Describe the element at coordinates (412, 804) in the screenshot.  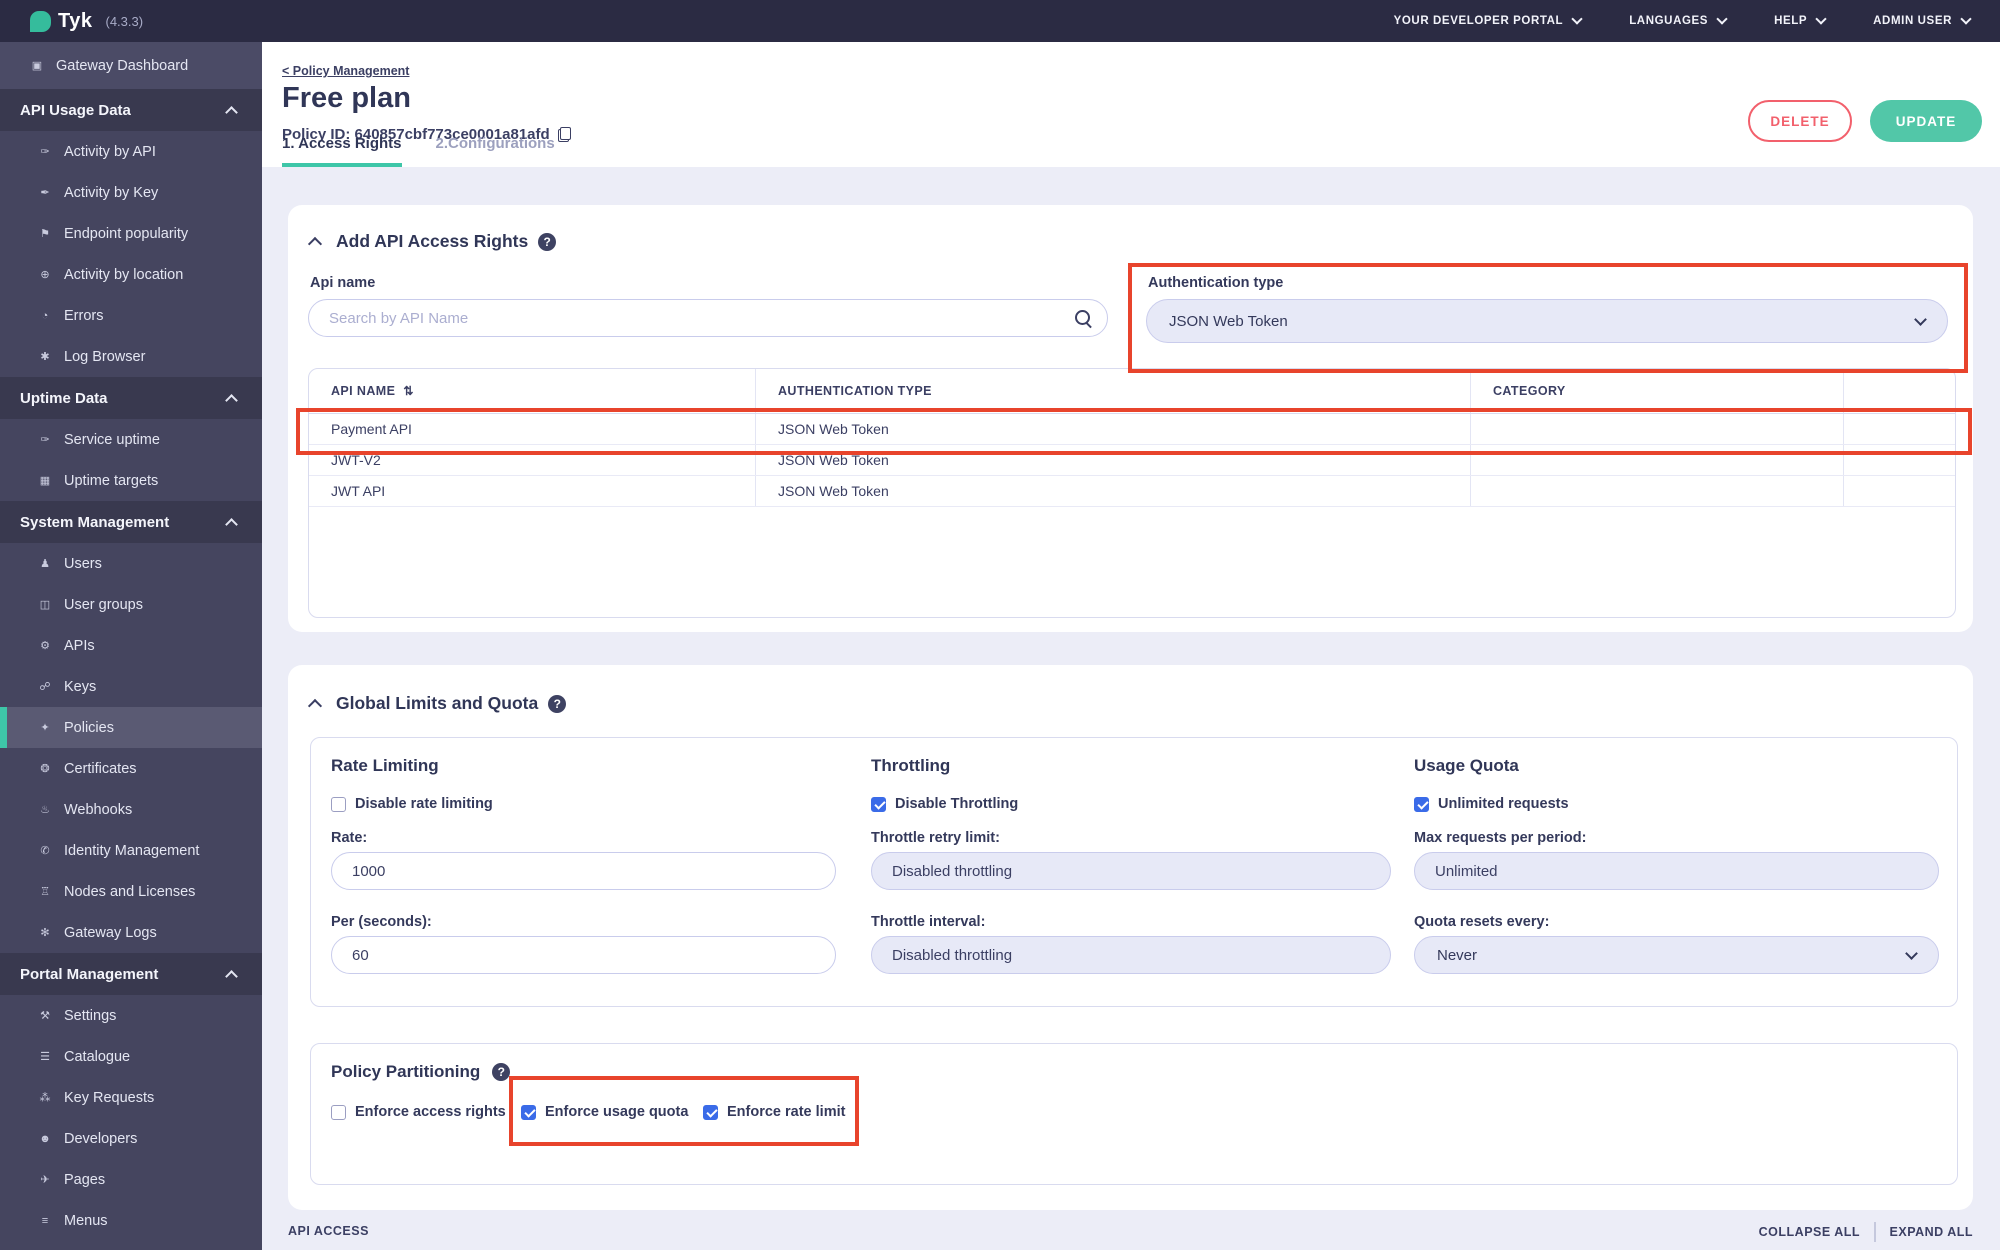
I see `disable-rate-limiting-checkbox: Disable rate limiting` at that location.